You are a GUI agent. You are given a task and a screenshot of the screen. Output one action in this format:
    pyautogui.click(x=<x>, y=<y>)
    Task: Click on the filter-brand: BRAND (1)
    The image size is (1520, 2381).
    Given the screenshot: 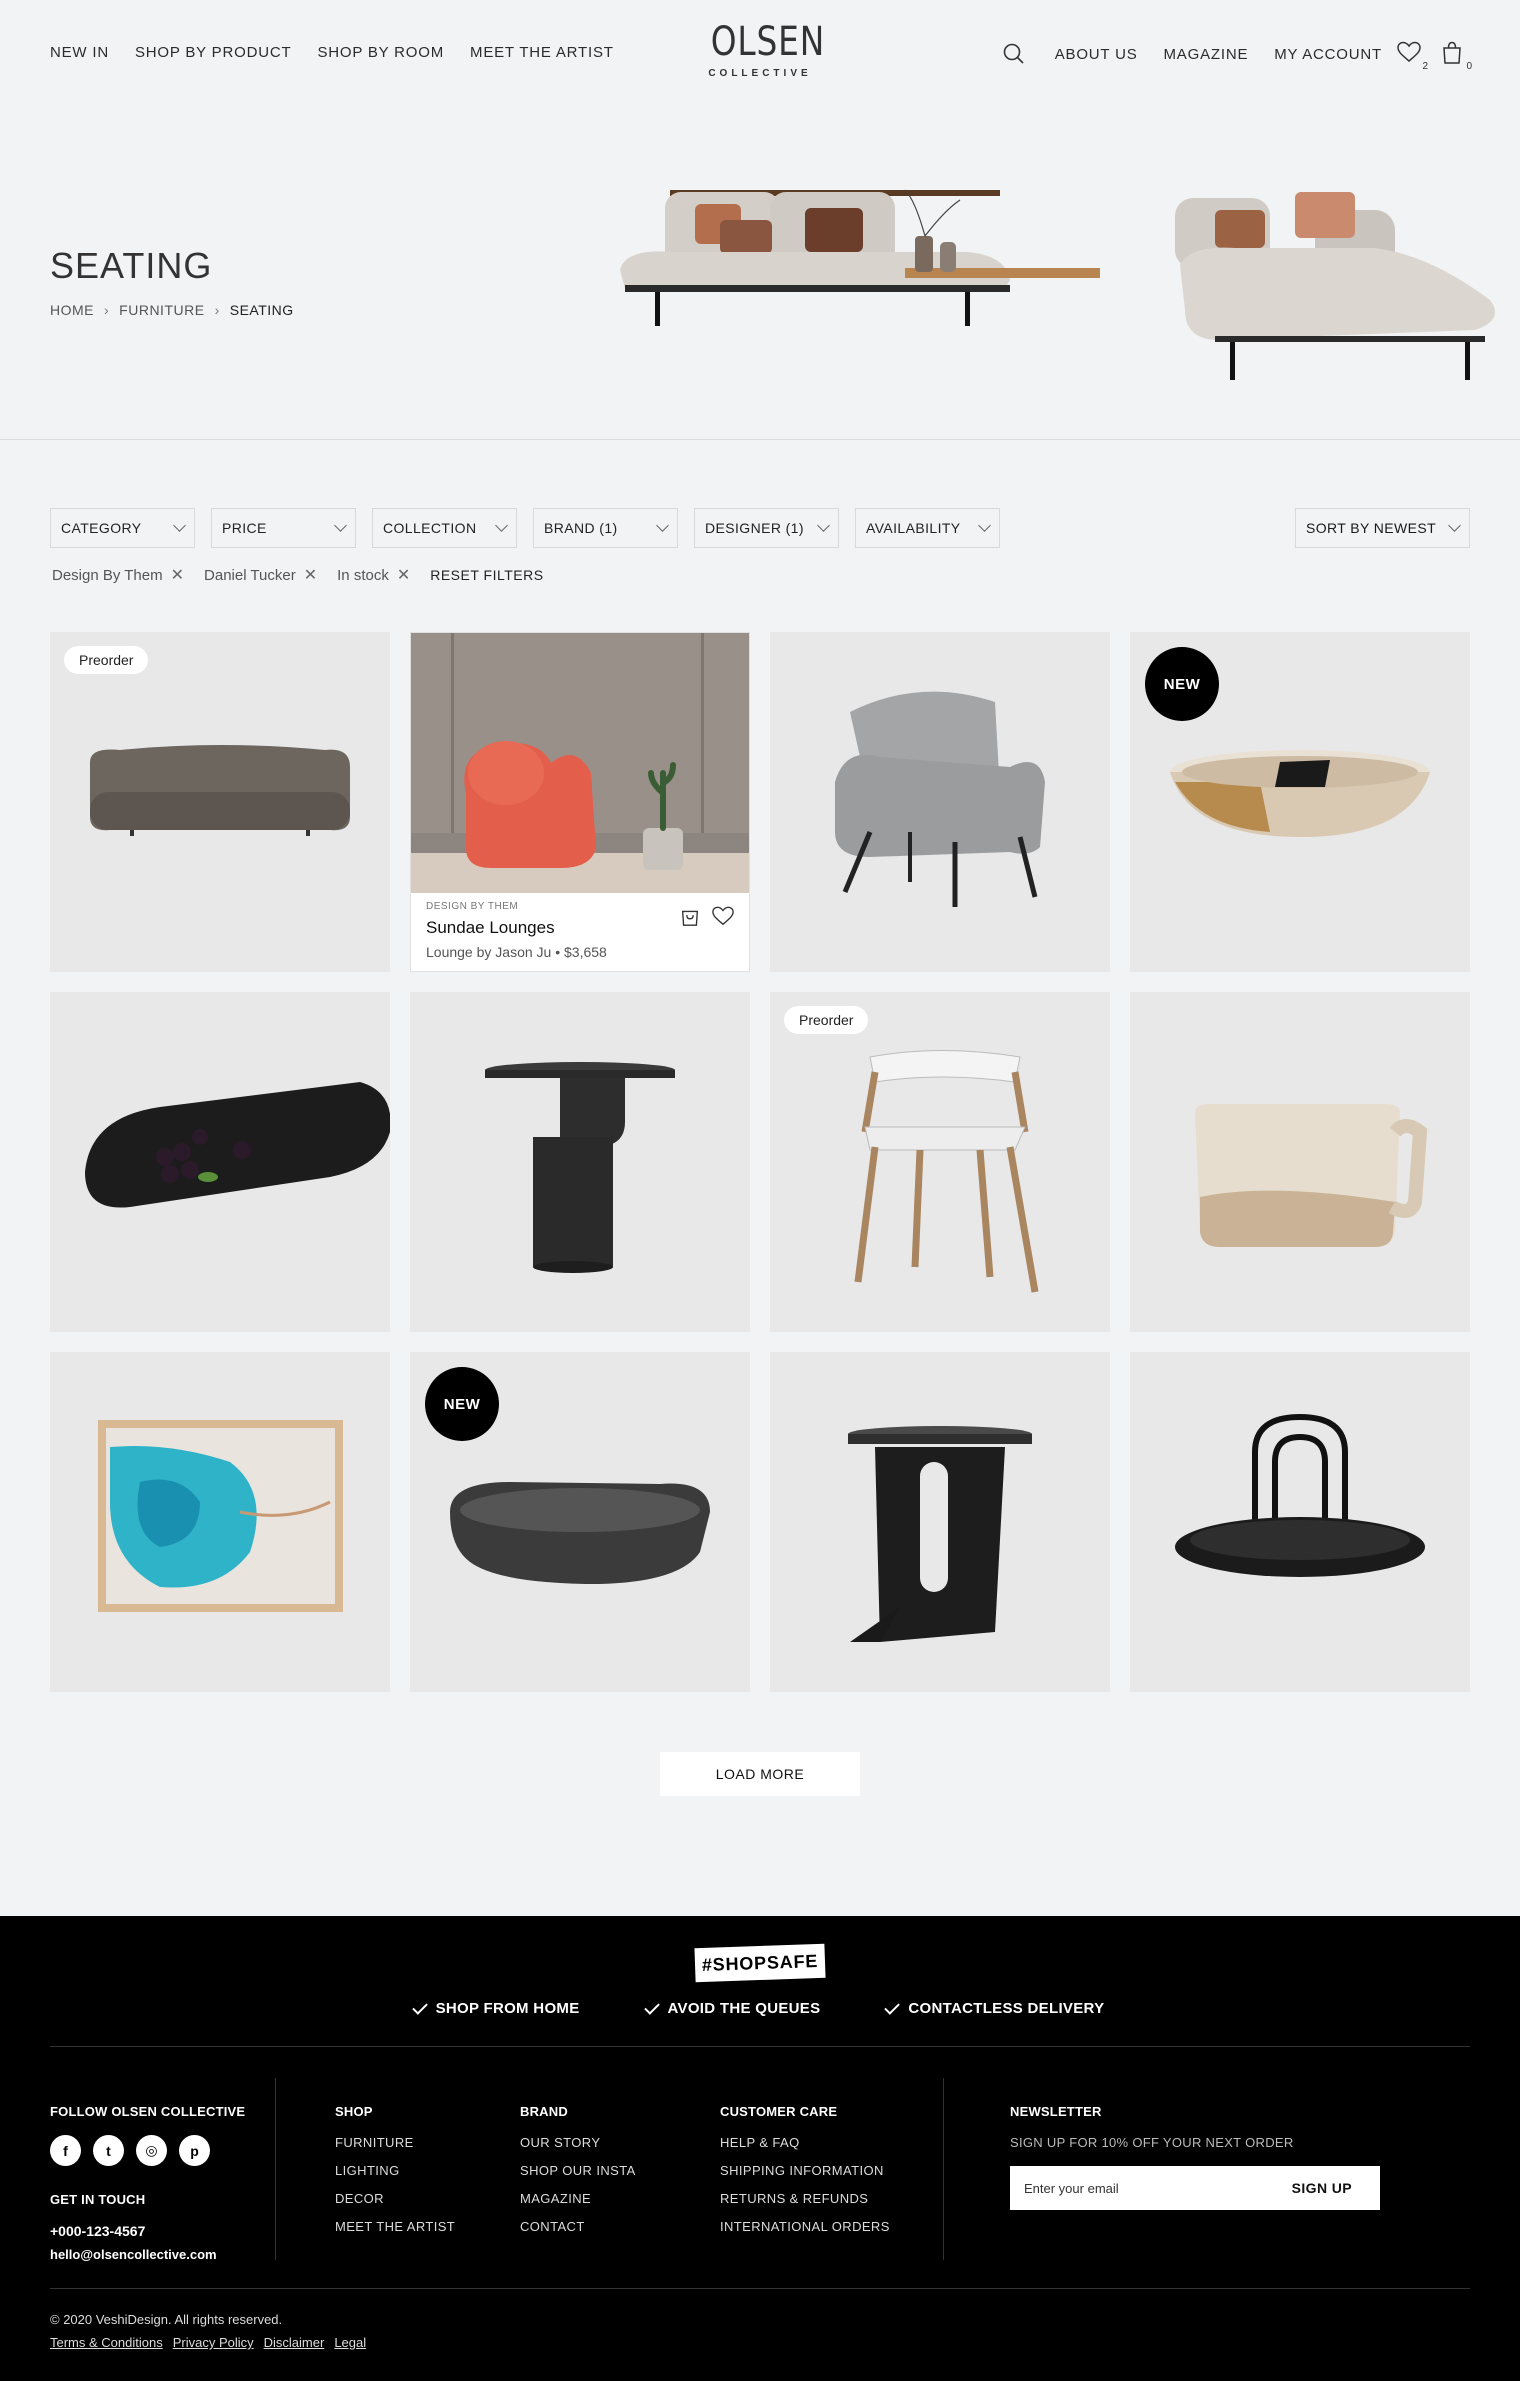 What is the action you would take?
    pyautogui.click(x=605, y=528)
    